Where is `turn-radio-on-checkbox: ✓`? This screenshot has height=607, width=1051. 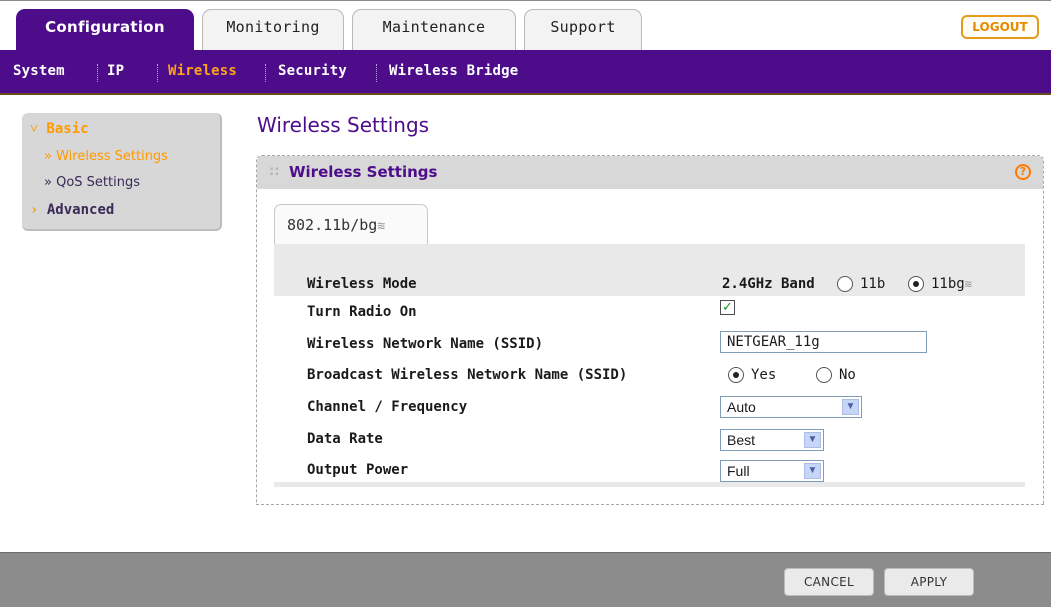 turn-radio-on-checkbox: ✓ is located at coordinates (727, 307).